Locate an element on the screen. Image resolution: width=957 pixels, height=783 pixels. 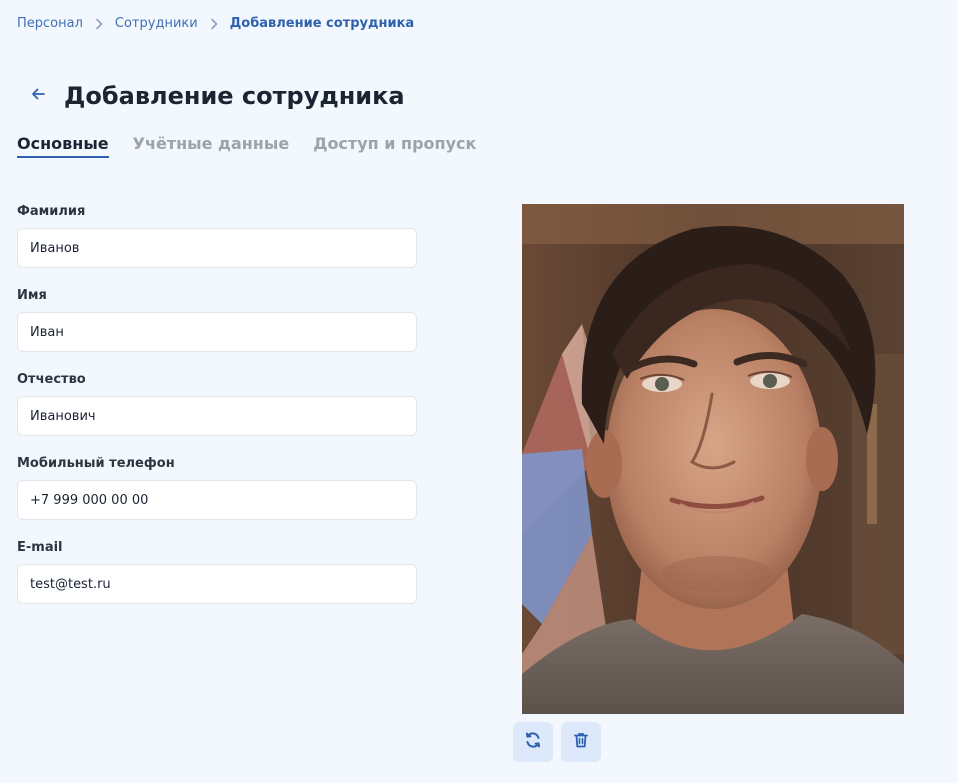
email-input is located at coordinates (217, 584).